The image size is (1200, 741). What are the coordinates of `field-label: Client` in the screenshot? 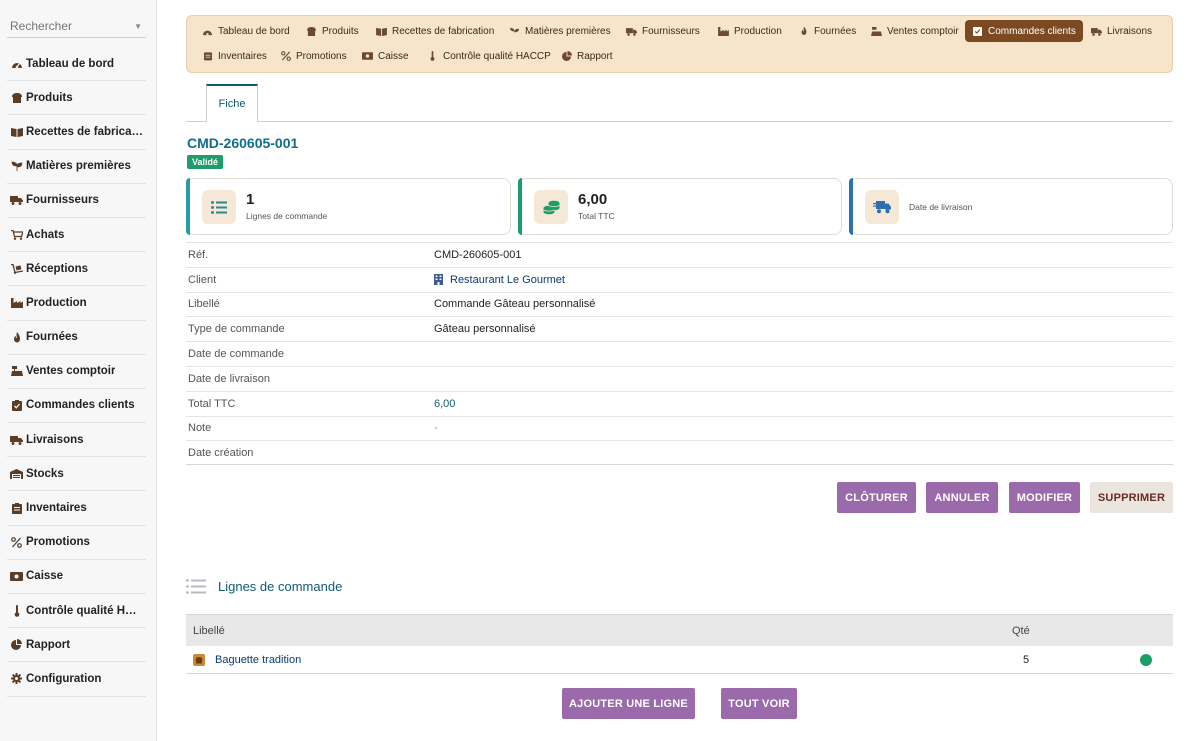 It's located at (202, 279).